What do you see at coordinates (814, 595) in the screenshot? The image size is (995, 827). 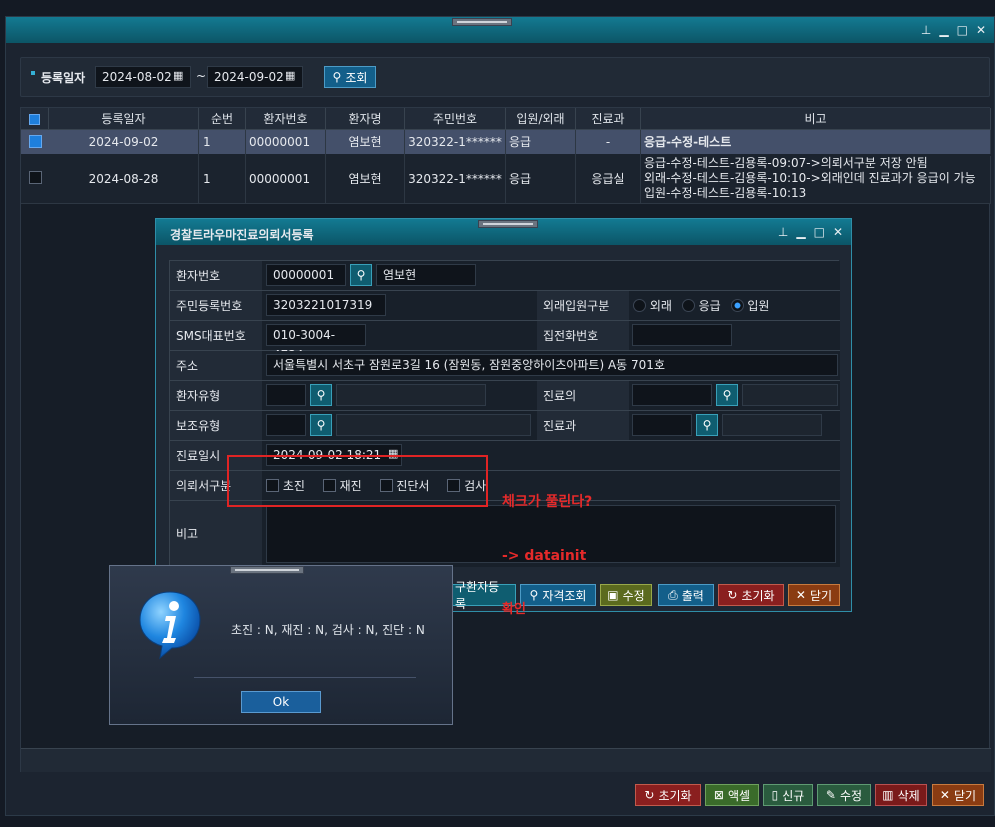 I see `dialog-close-button: ✕ 닫기` at bounding box center [814, 595].